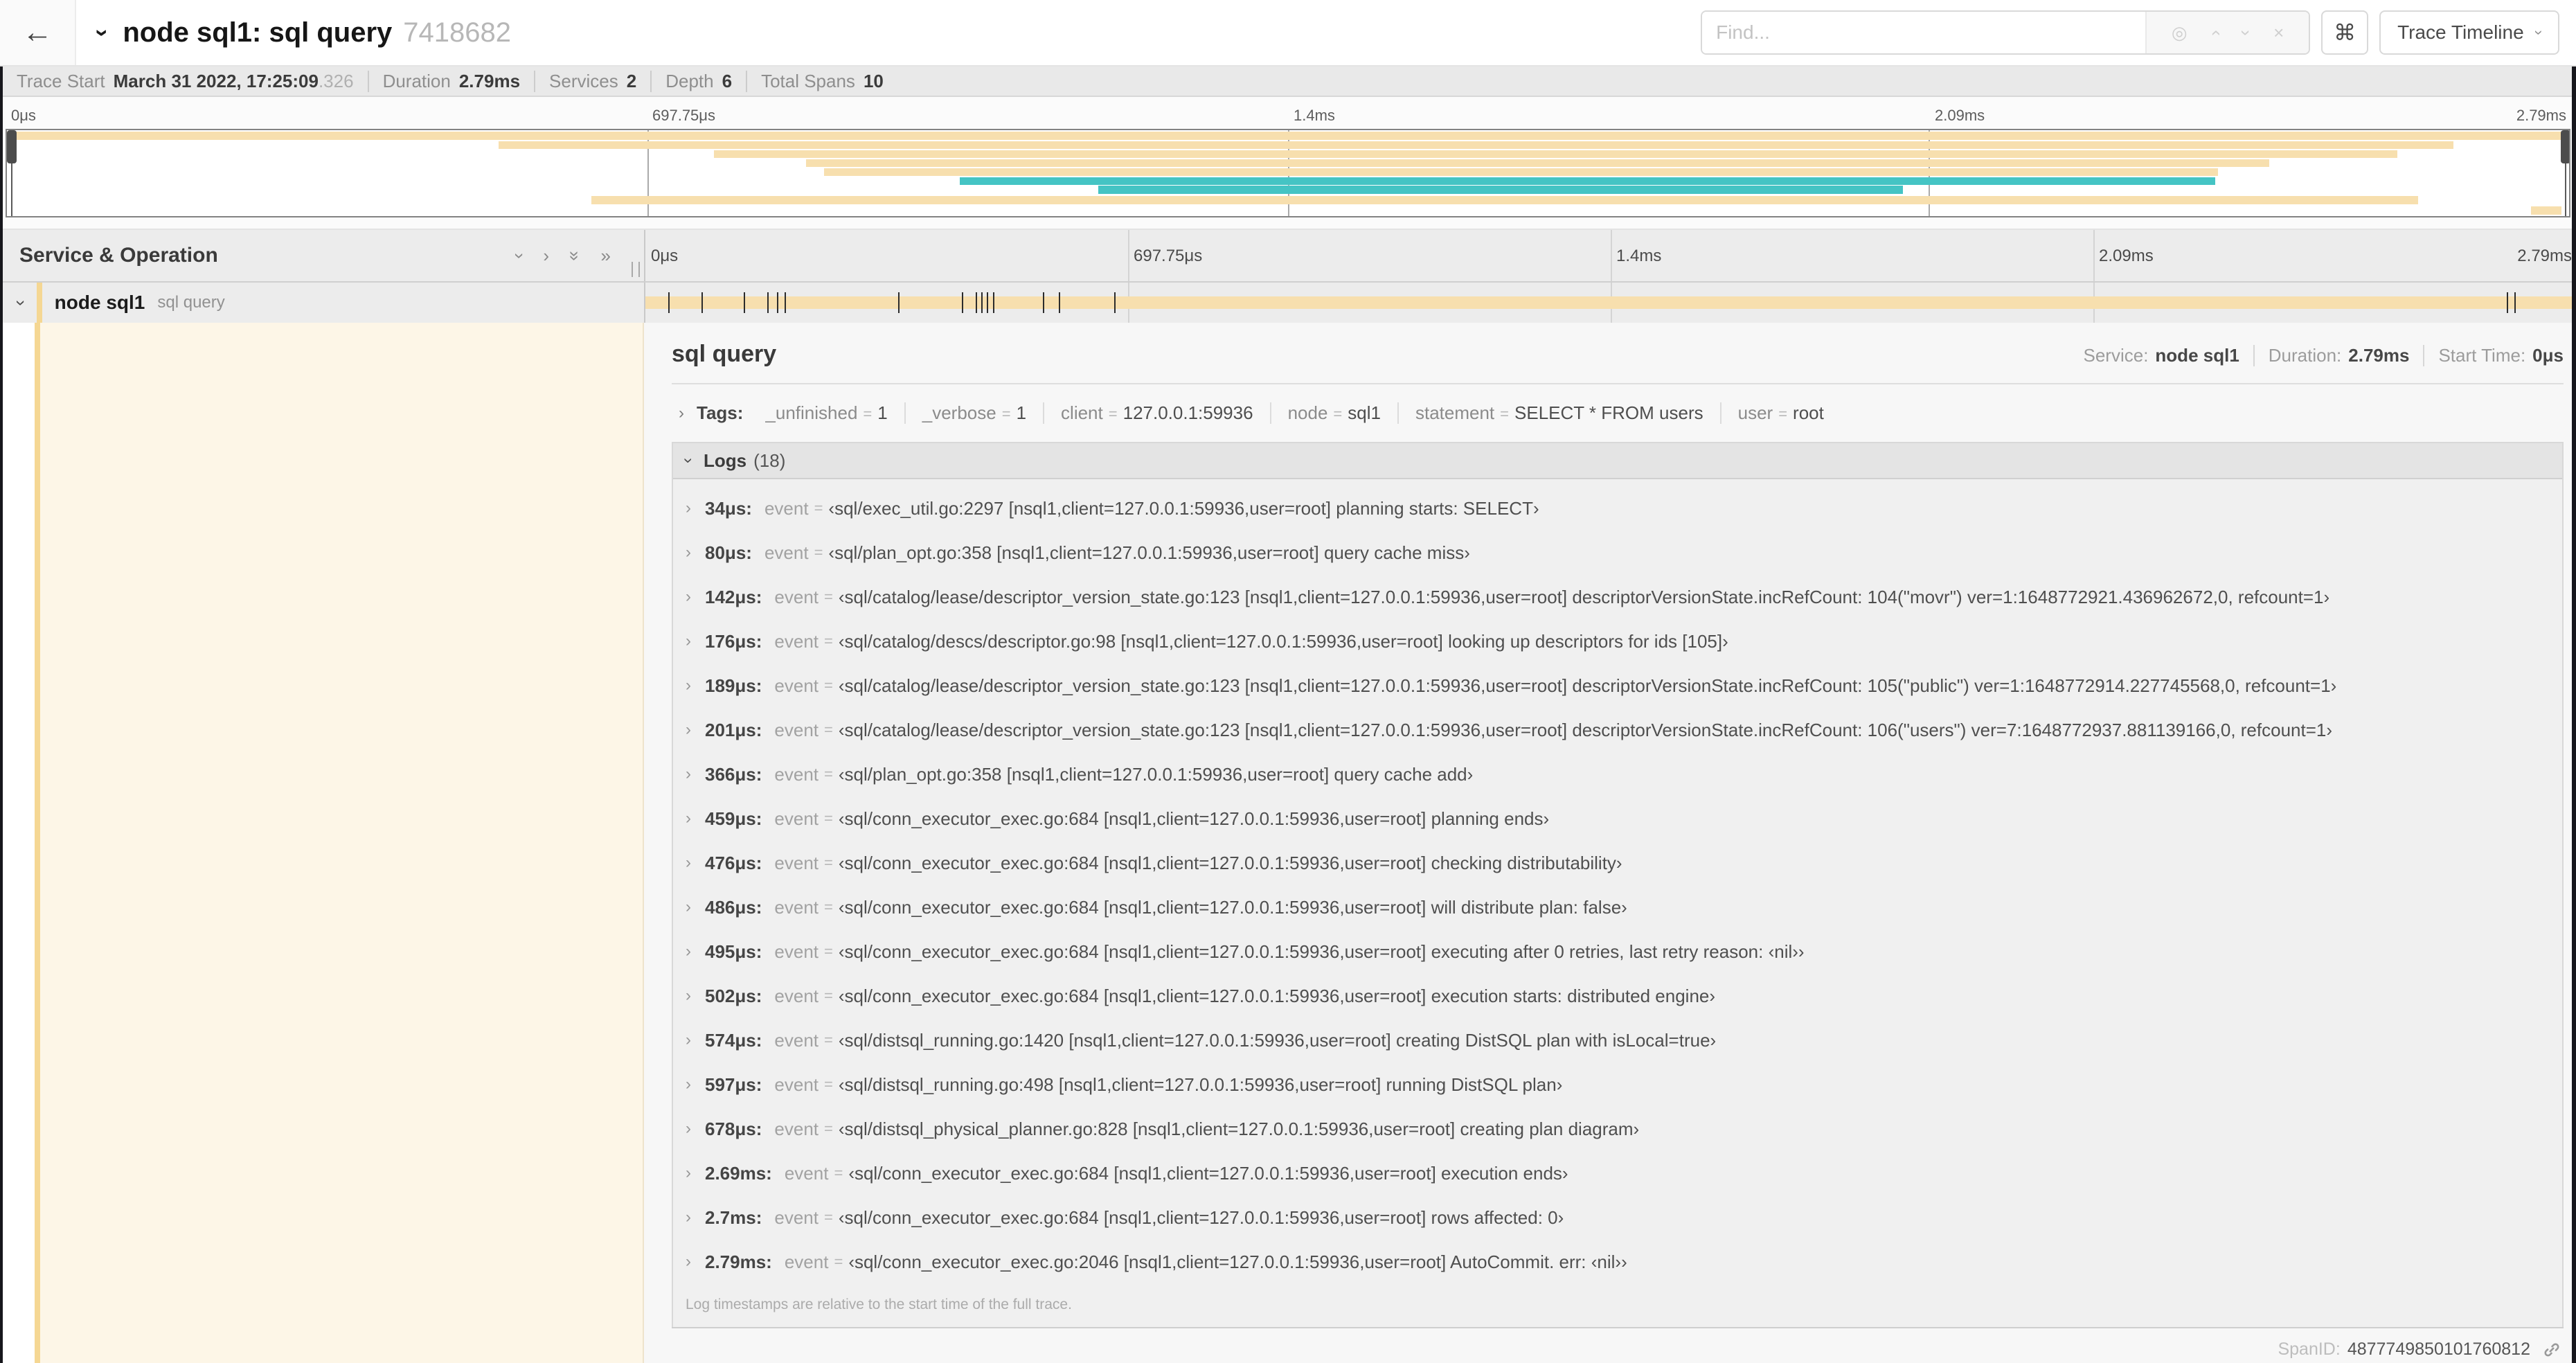 This screenshot has height=1363, width=2576. Describe the element at coordinates (23, 115) in the screenshot. I see `ruler-label: 0μs` at that location.